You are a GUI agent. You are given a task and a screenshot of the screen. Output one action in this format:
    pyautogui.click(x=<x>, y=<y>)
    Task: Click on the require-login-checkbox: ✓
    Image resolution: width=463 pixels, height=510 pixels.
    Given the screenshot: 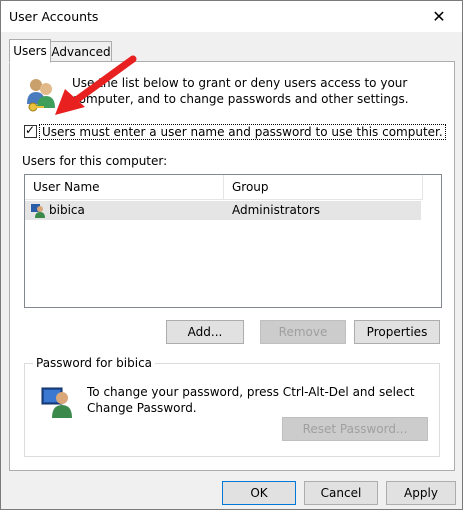 What is the action you would take?
    pyautogui.click(x=30, y=130)
    